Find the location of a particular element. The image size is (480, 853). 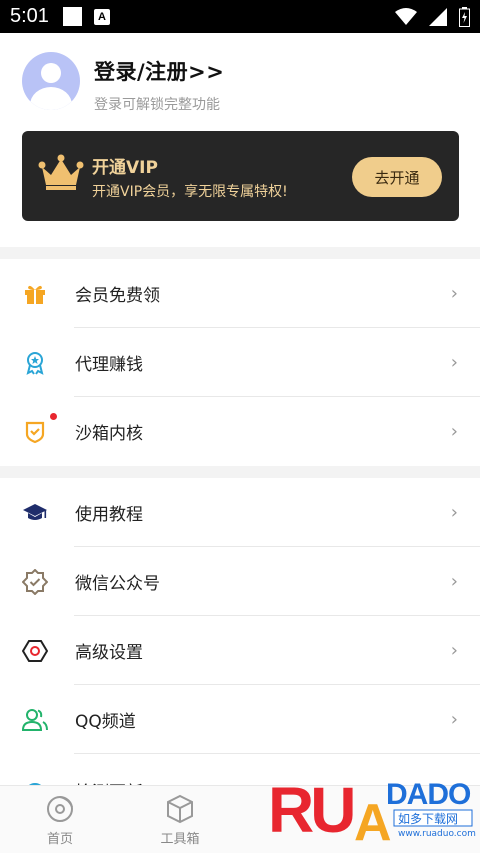

hexagon-settings-icon is located at coordinates (35, 651).